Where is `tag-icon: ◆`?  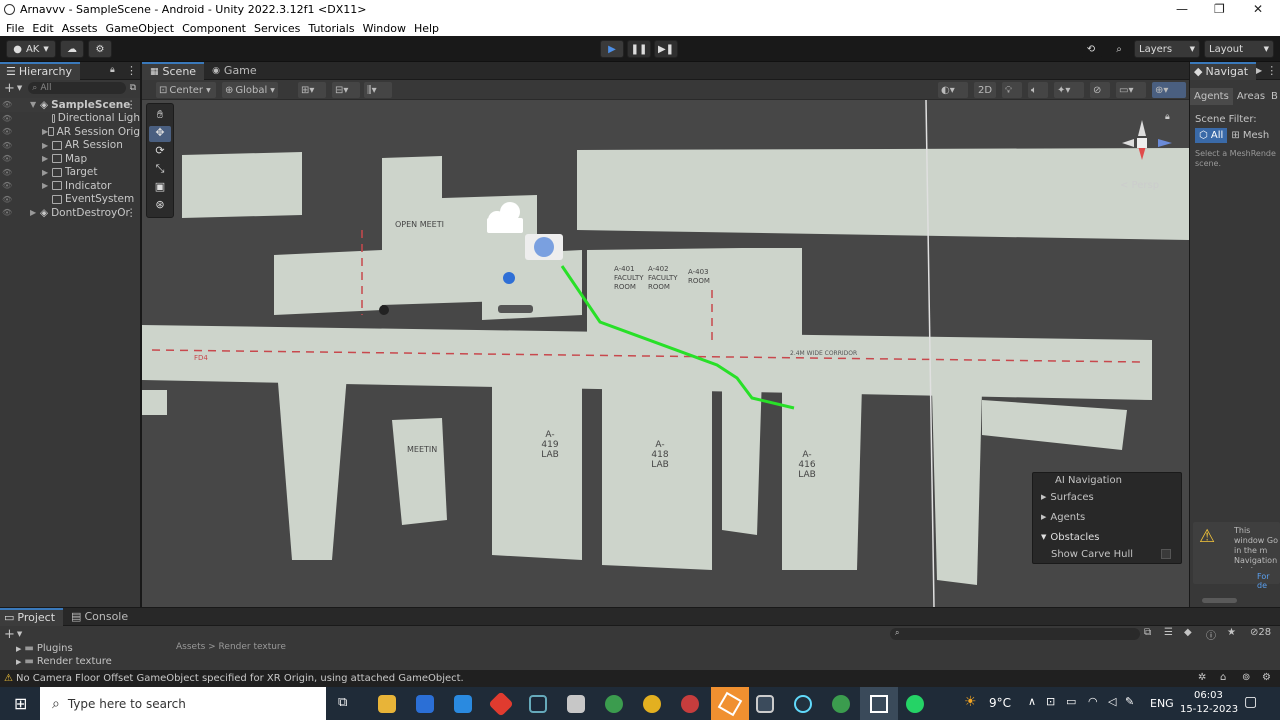
tag-icon: ◆ is located at coordinates (1188, 632).